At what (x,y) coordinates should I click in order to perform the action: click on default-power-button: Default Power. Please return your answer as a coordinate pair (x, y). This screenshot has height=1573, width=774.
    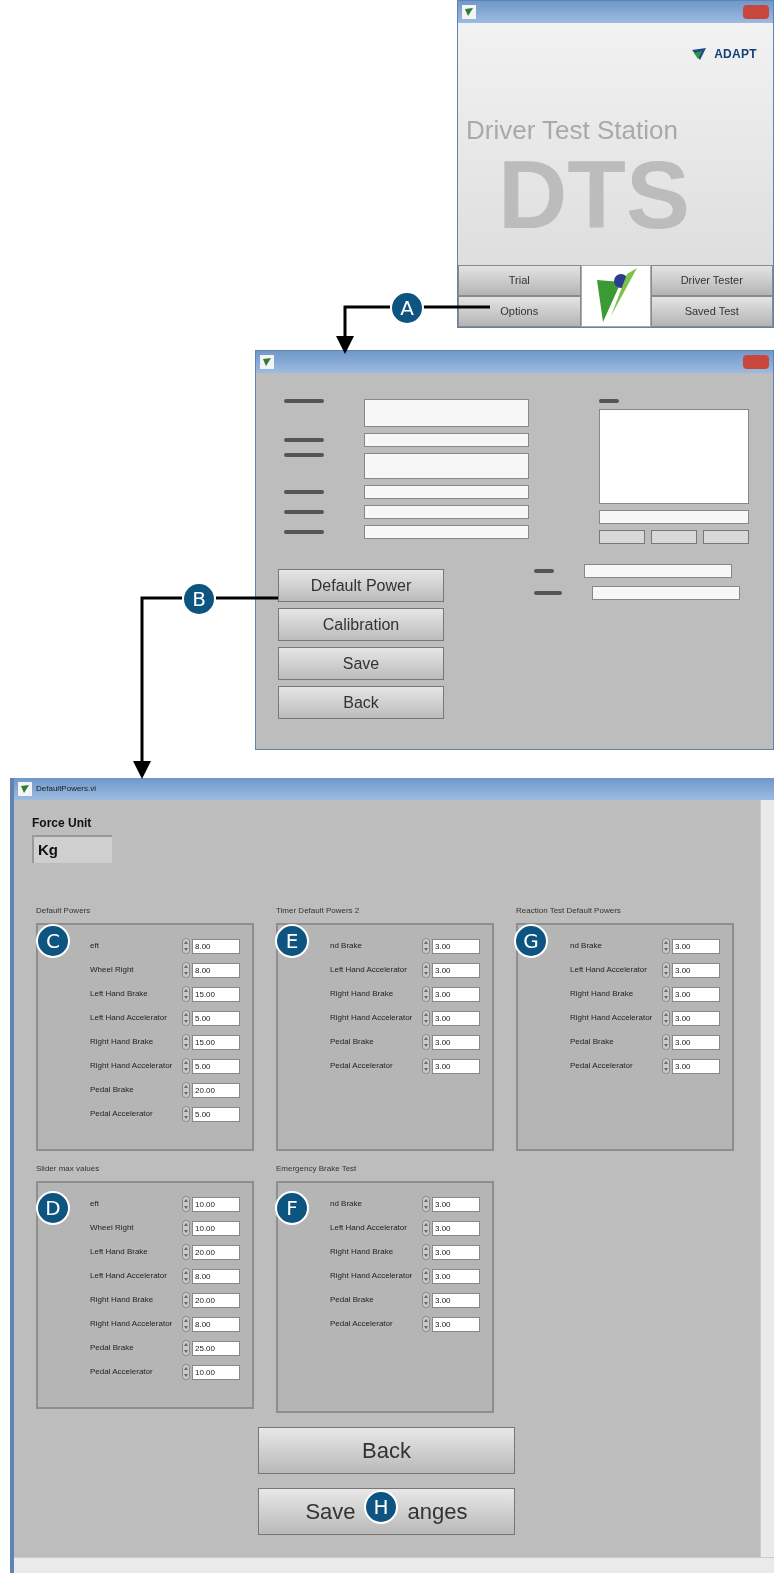
    Looking at the image, I should click on (361, 585).